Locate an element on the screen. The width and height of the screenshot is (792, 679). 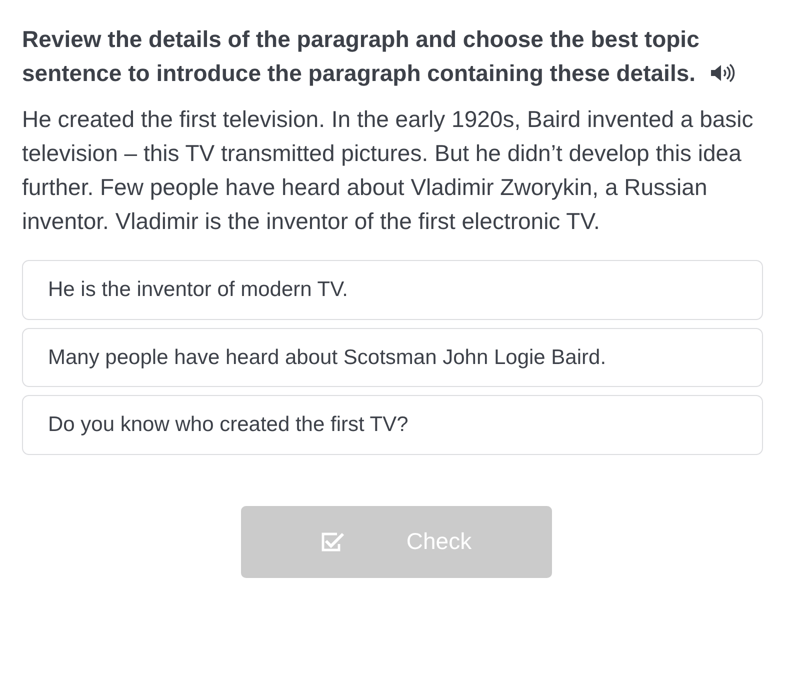
answer-option: He is the inventor of modern TV. is located at coordinates (392, 290).